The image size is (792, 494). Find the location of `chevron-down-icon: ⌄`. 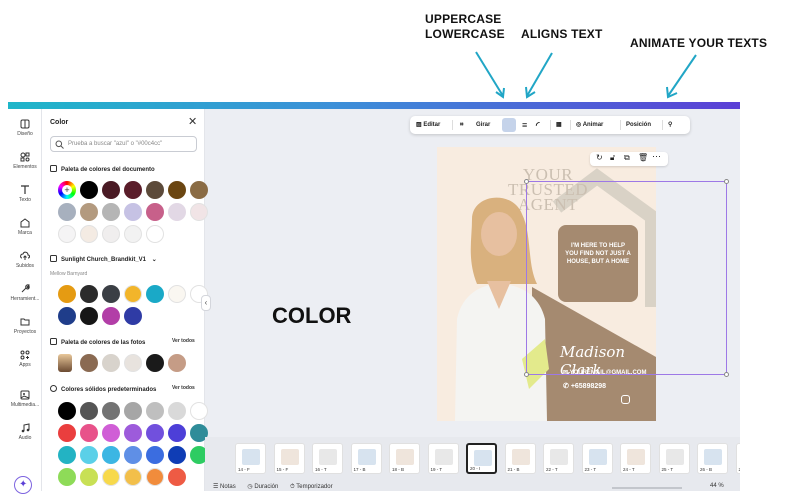

chevron-down-icon: ⌄ is located at coordinates (154, 260).